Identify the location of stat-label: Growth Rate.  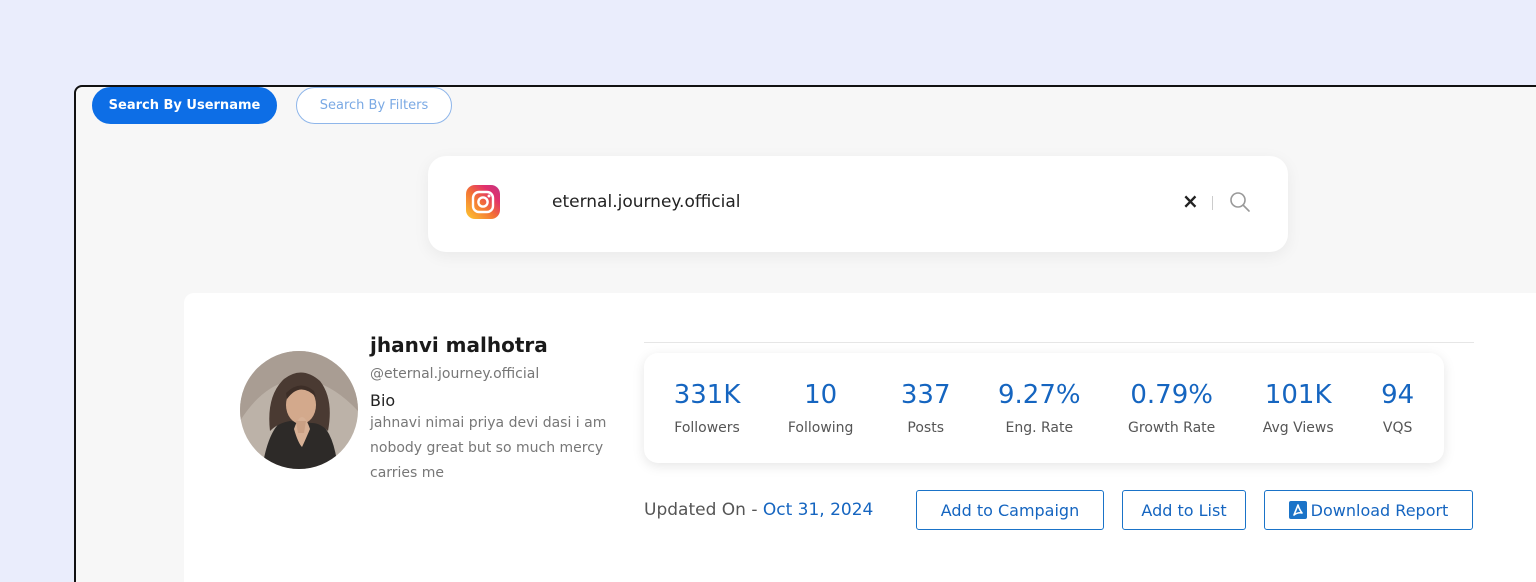
(1172, 428).